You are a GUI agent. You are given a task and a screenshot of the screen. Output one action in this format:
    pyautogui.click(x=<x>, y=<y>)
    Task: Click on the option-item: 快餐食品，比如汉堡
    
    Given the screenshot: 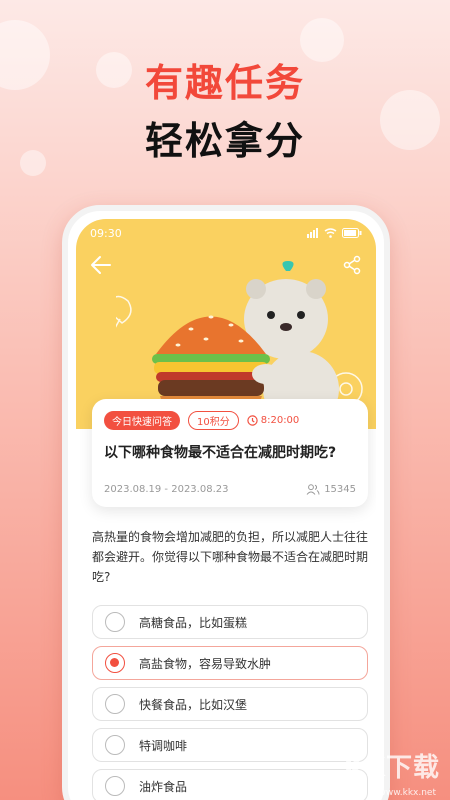 What is the action you would take?
    pyautogui.click(x=230, y=704)
    